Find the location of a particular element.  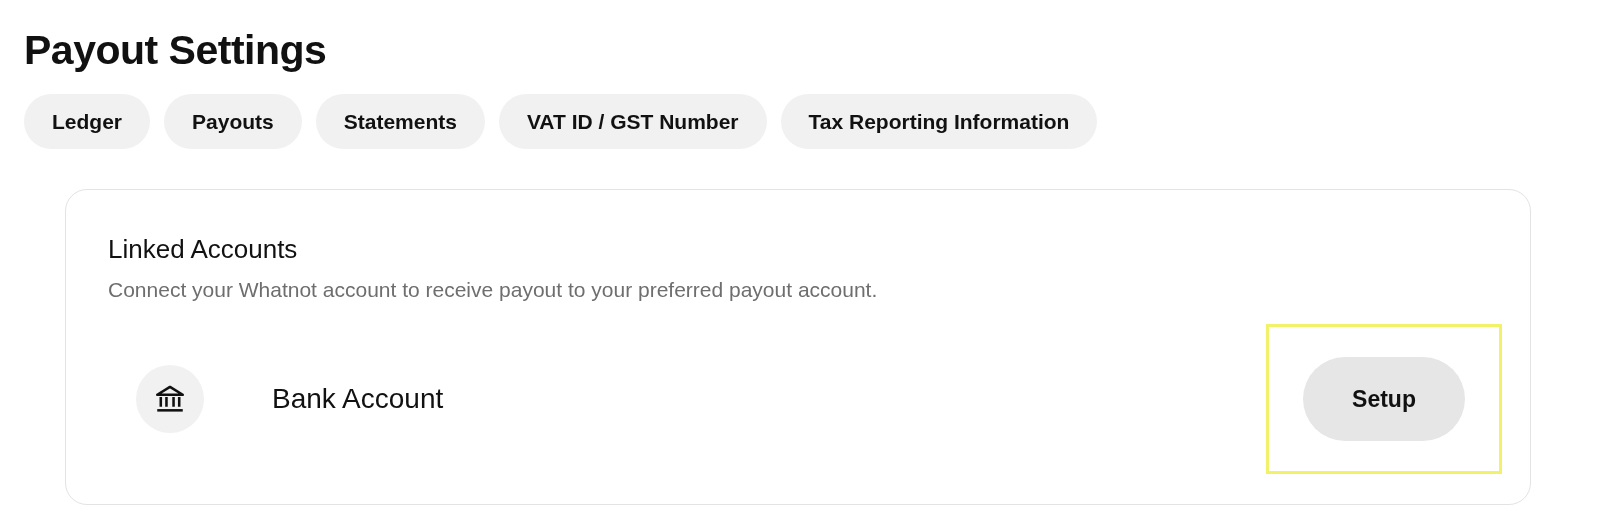

page-title: Payout Settings is located at coordinates (176, 50).